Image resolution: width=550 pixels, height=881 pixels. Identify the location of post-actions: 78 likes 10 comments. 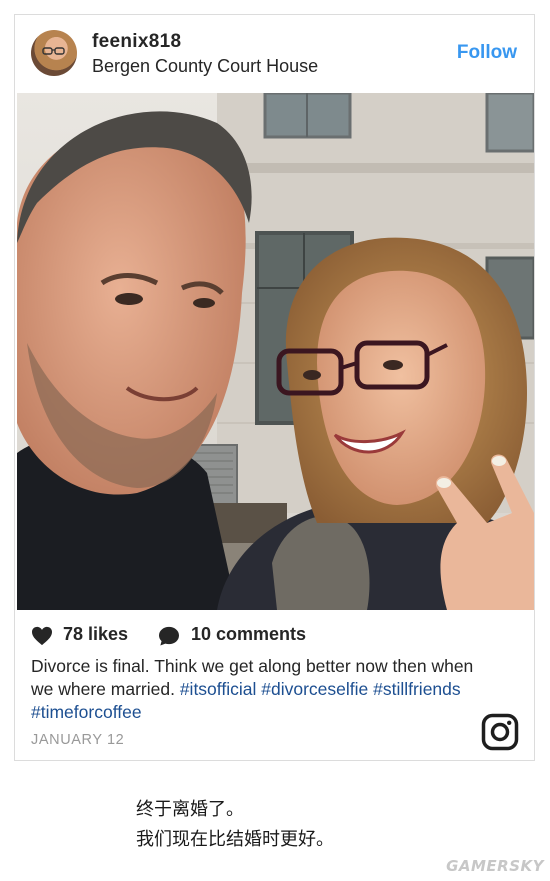
(276, 636).